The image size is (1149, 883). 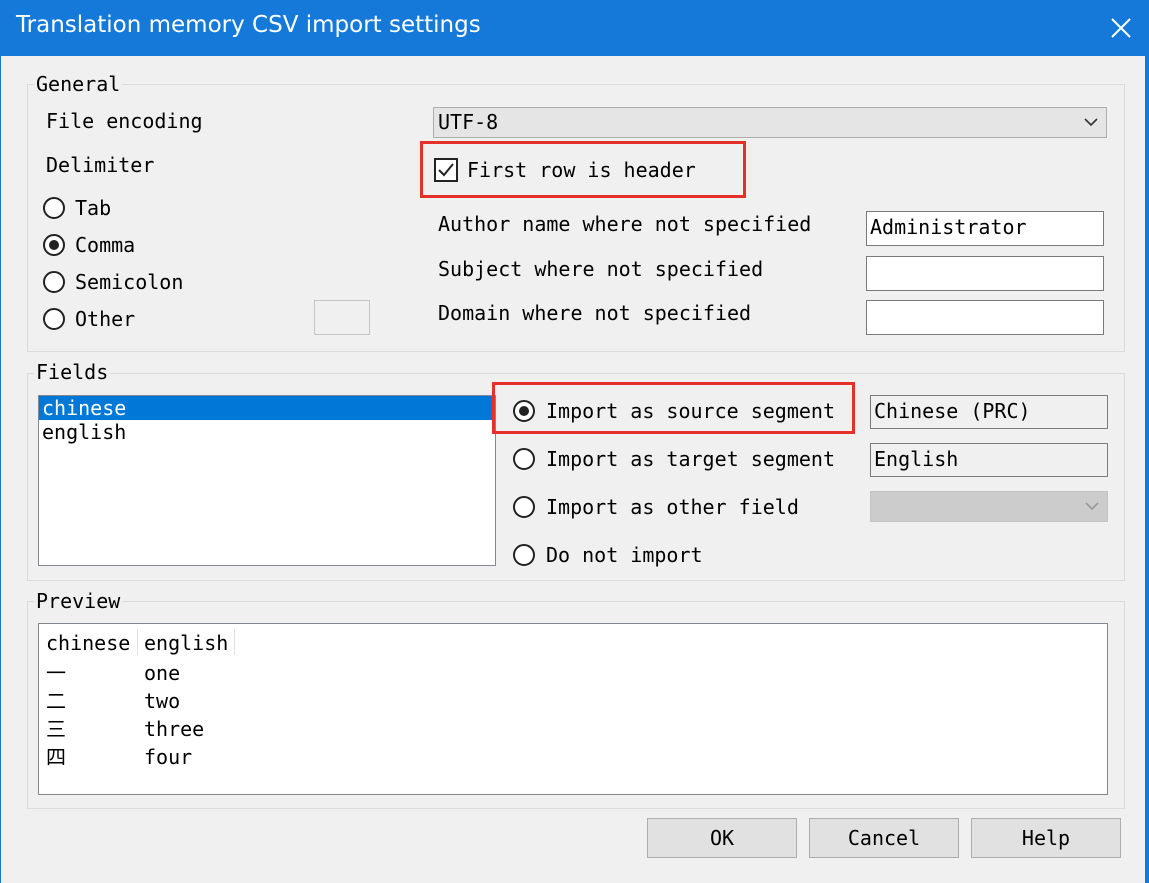 I want to click on close-button, so click(x=1121, y=28).